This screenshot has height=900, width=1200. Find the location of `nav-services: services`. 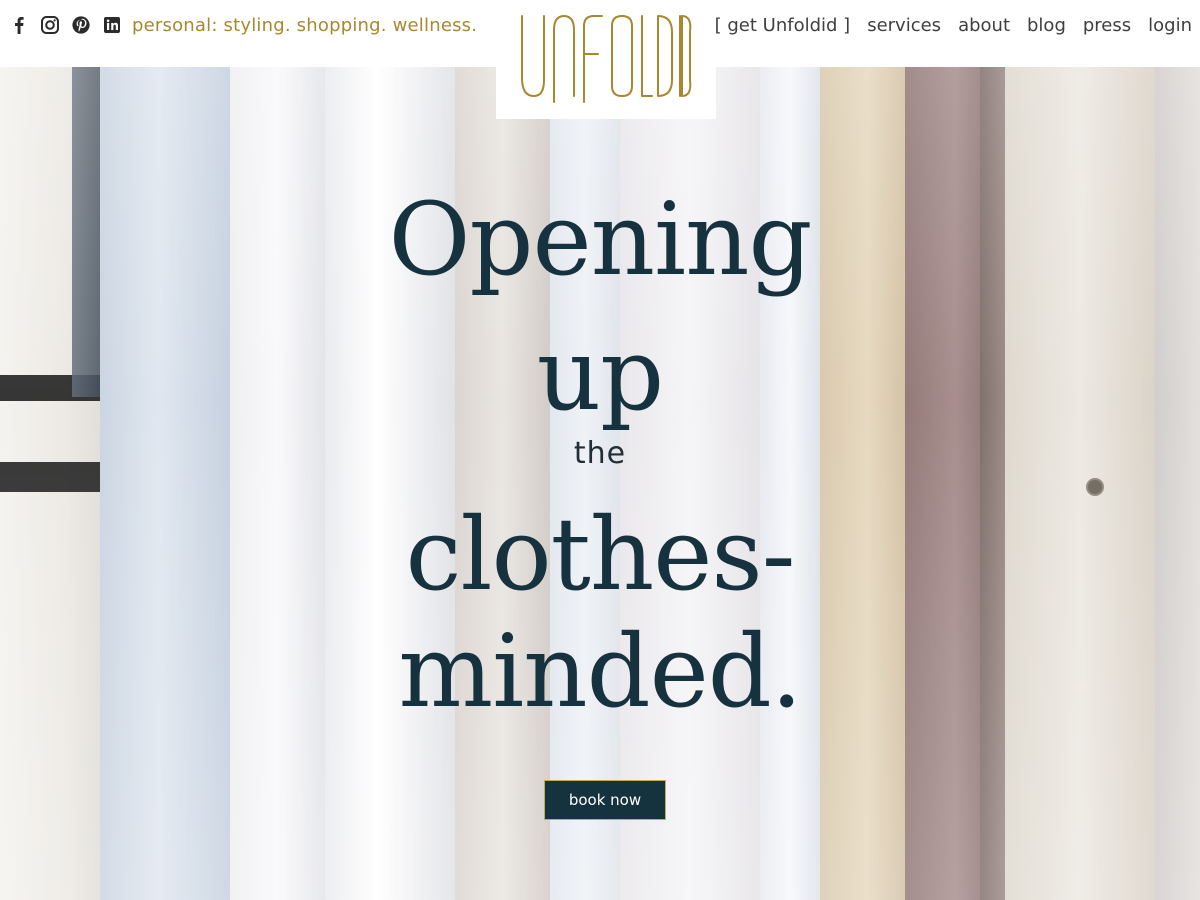

nav-services: services is located at coordinates (904, 25).